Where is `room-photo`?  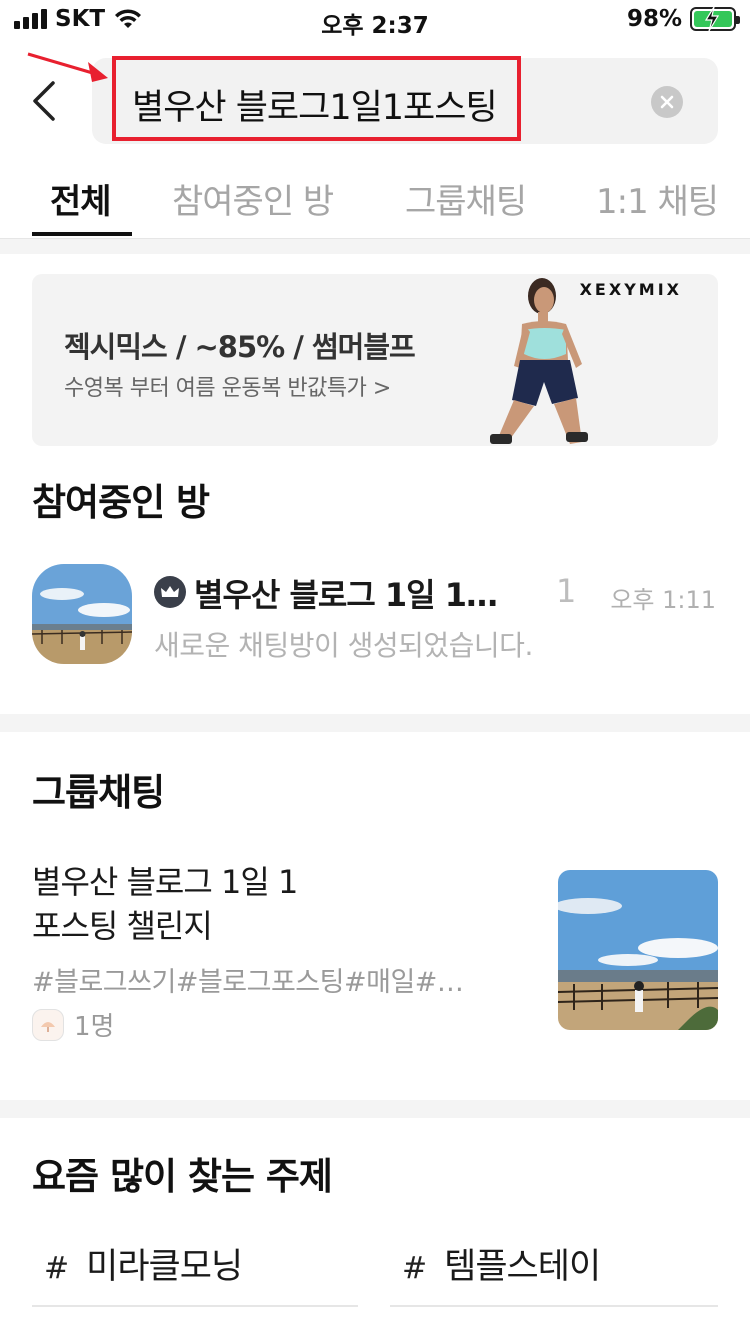
room-photo is located at coordinates (82, 614).